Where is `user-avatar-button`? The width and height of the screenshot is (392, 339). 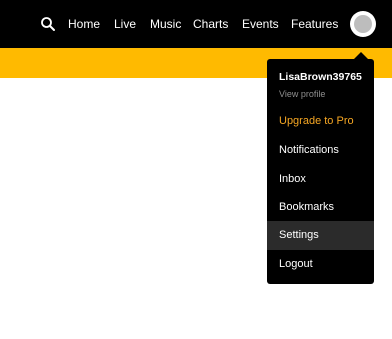 user-avatar-button is located at coordinates (363, 24).